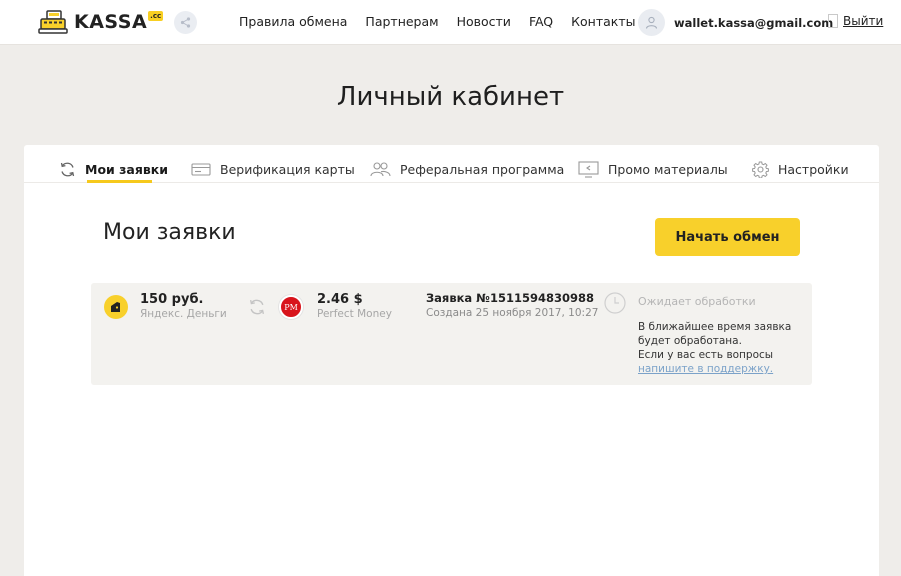 Image resolution: width=901 pixels, height=576 pixels. I want to click on tab-card-verification: Верификация карты, so click(273, 169).